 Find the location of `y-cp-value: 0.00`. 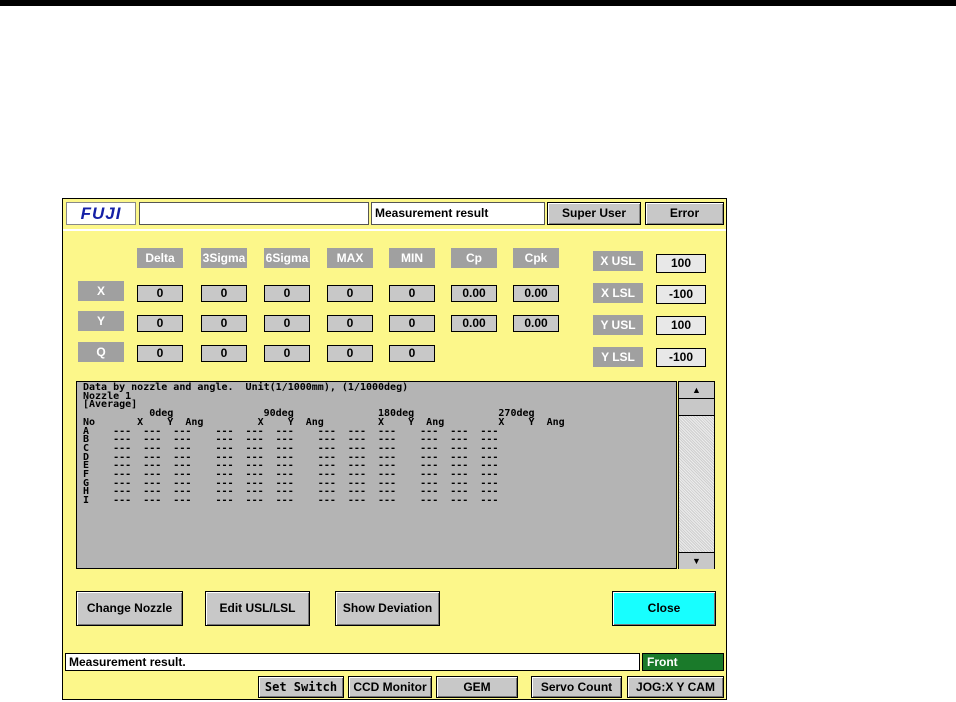

y-cp-value: 0.00 is located at coordinates (474, 323).